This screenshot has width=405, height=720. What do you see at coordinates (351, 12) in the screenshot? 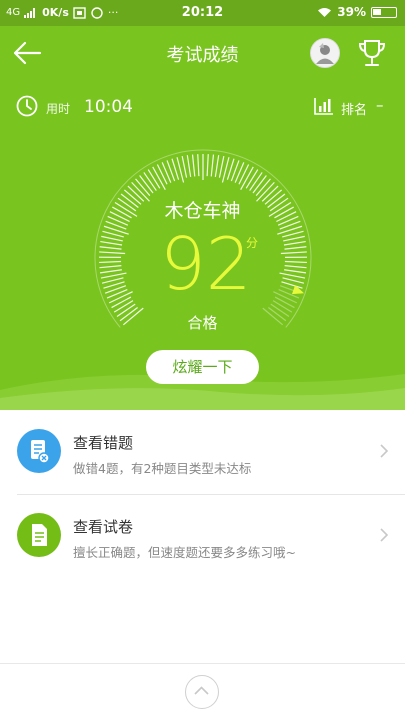
I see `battery-percent: 39%` at bounding box center [351, 12].